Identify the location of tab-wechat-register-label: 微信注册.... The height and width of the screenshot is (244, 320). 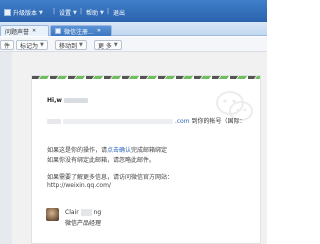
(79, 32).